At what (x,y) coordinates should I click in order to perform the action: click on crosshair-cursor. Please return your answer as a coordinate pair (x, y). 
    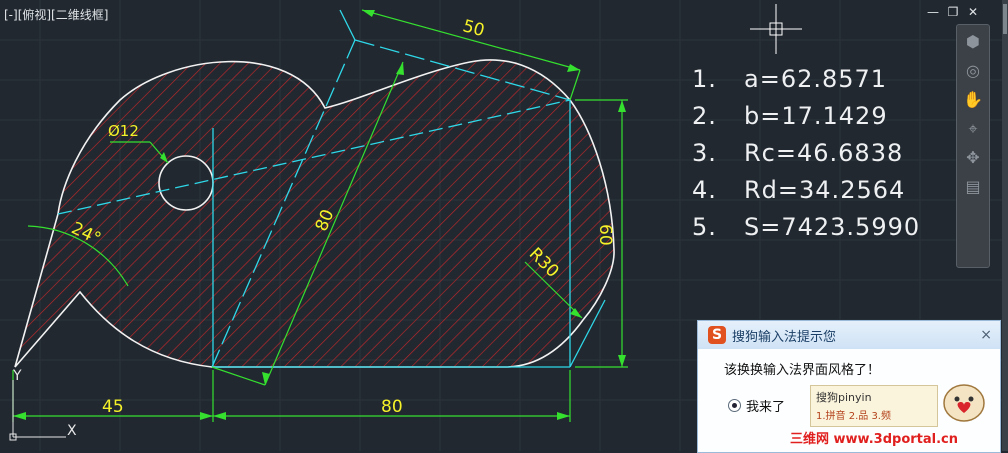
    Looking at the image, I should click on (776, 29).